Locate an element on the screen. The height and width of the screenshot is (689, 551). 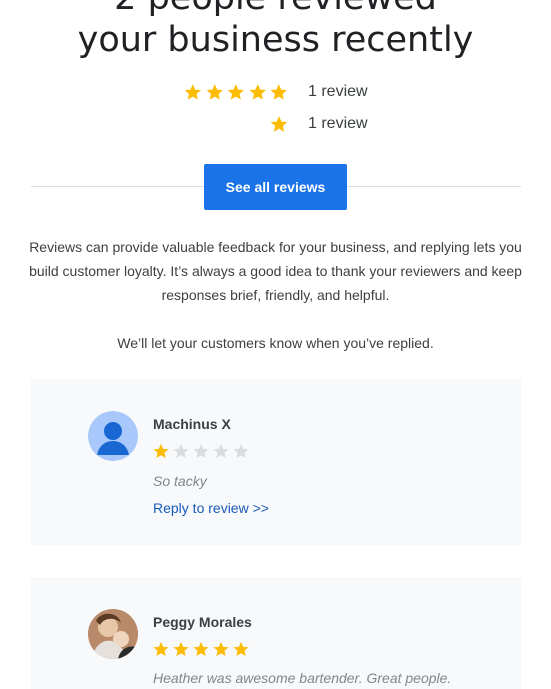
reviewer-name: Machinus X is located at coordinates (192, 424).